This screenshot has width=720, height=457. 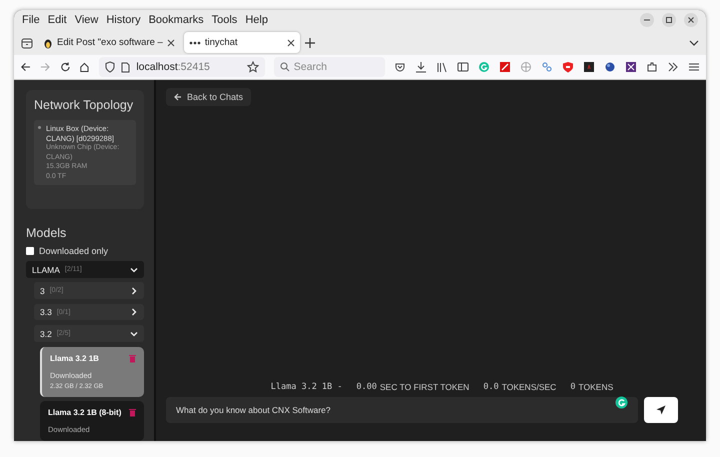 I want to click on planet-icon, so click(x=610, y=67).